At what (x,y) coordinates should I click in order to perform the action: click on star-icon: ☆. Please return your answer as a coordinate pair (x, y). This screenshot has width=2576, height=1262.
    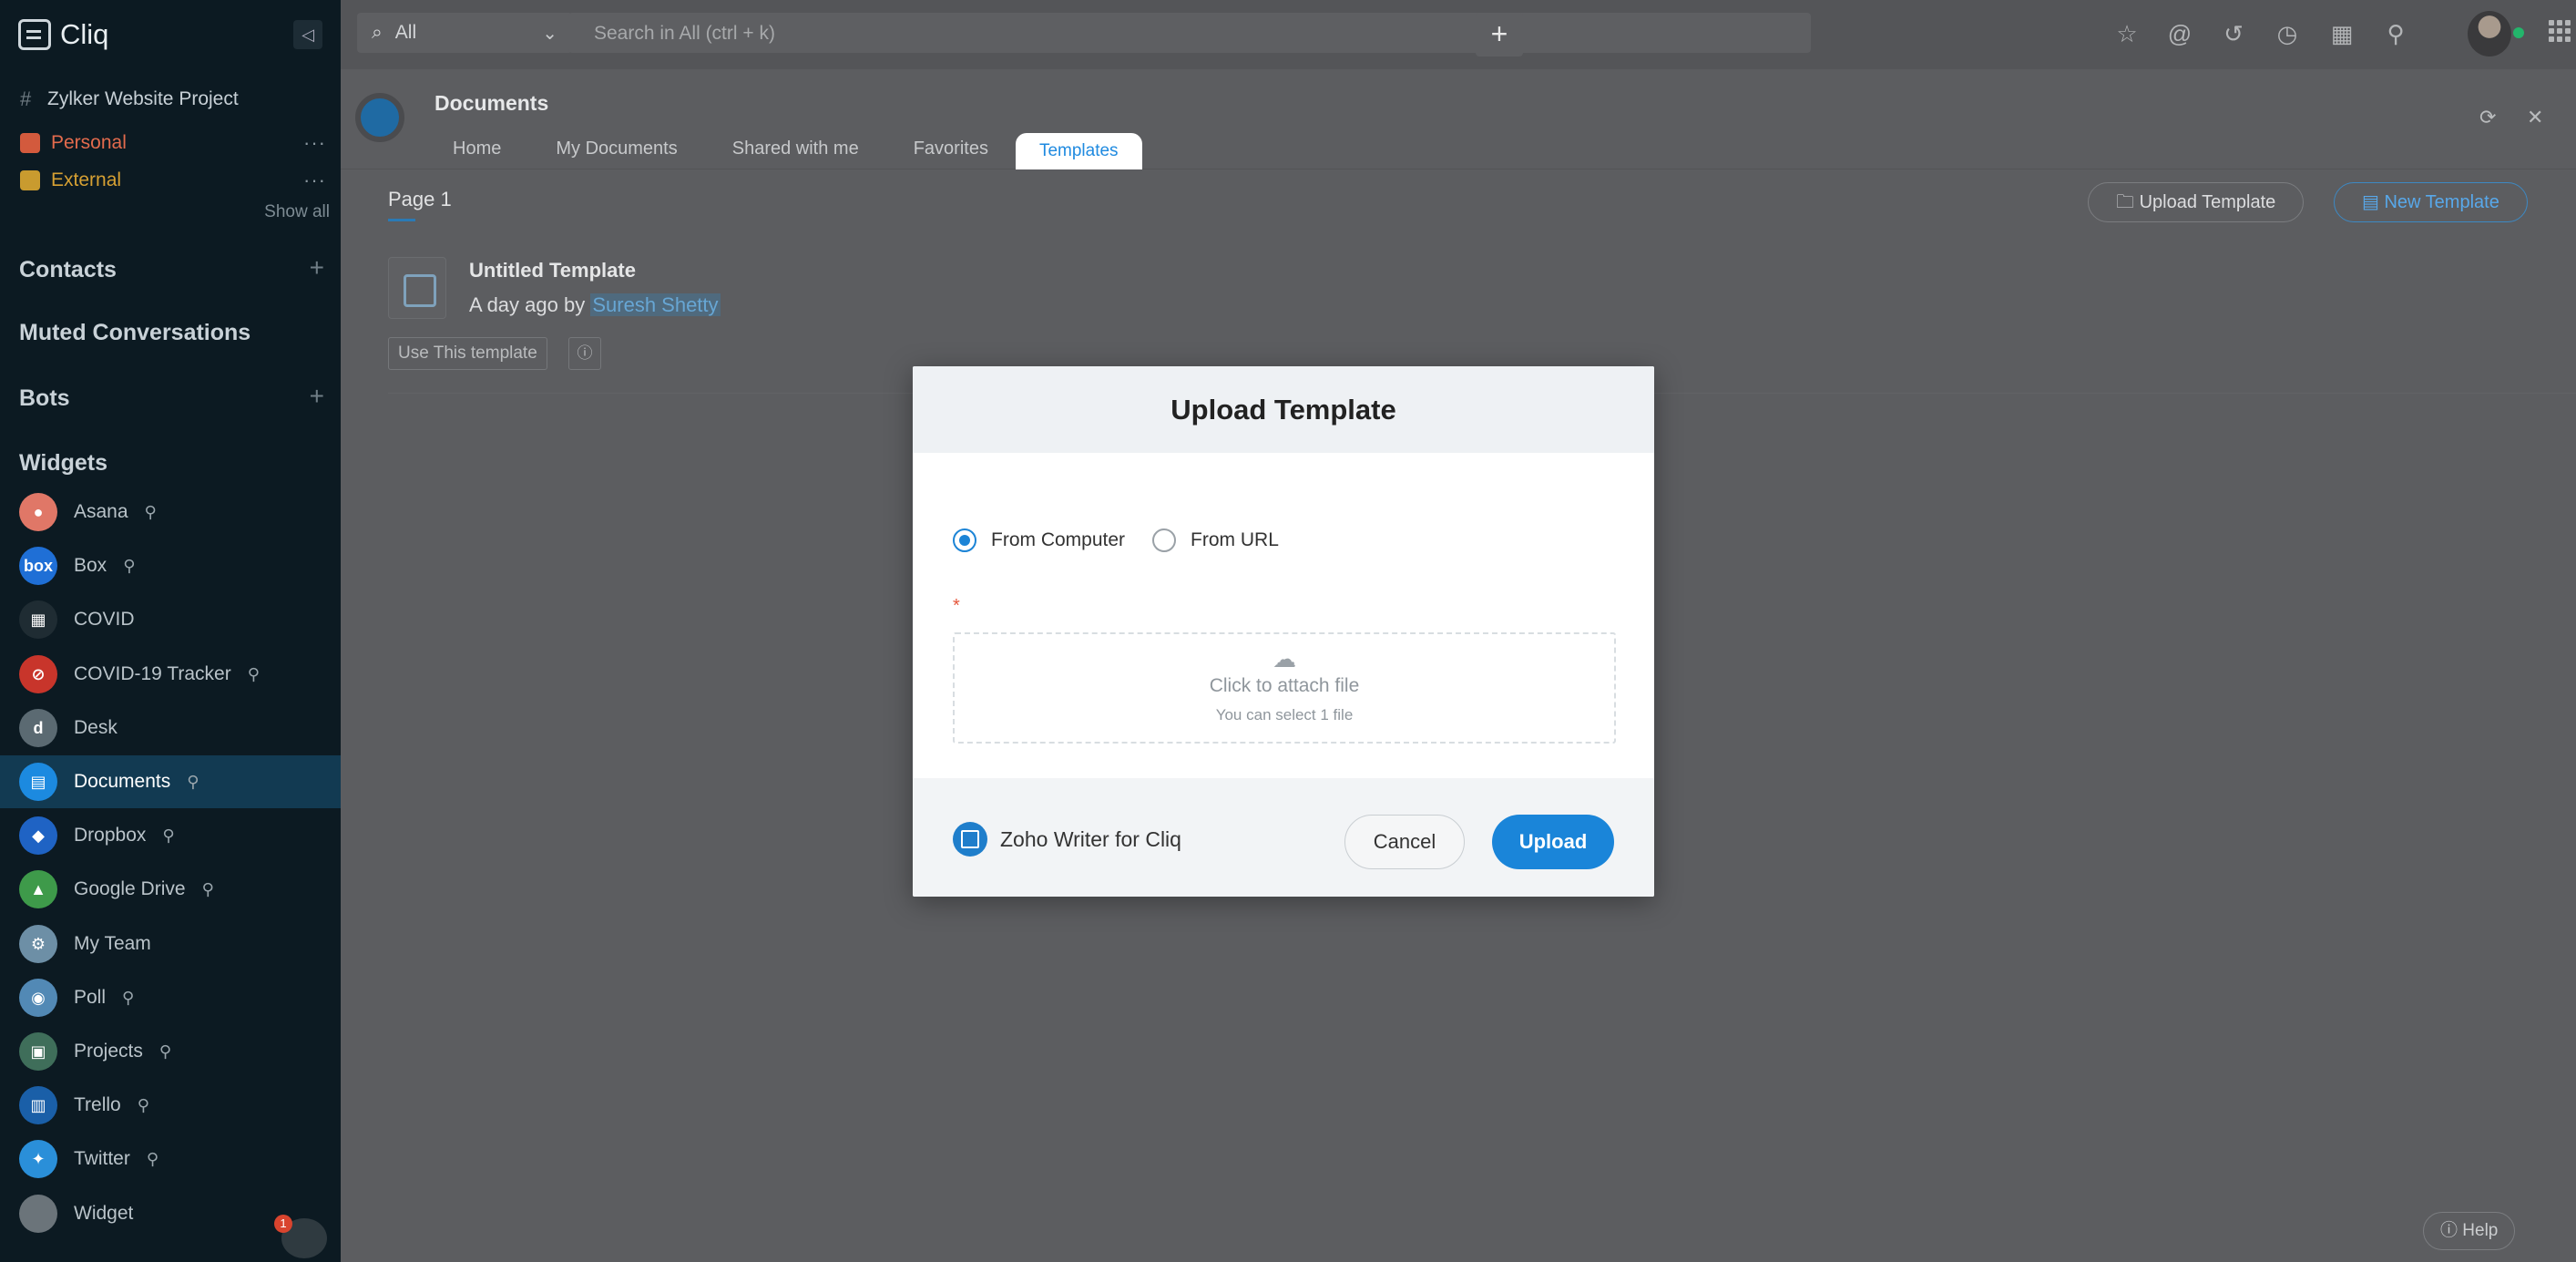
    Looking at the image, I should click on (2126, 33).